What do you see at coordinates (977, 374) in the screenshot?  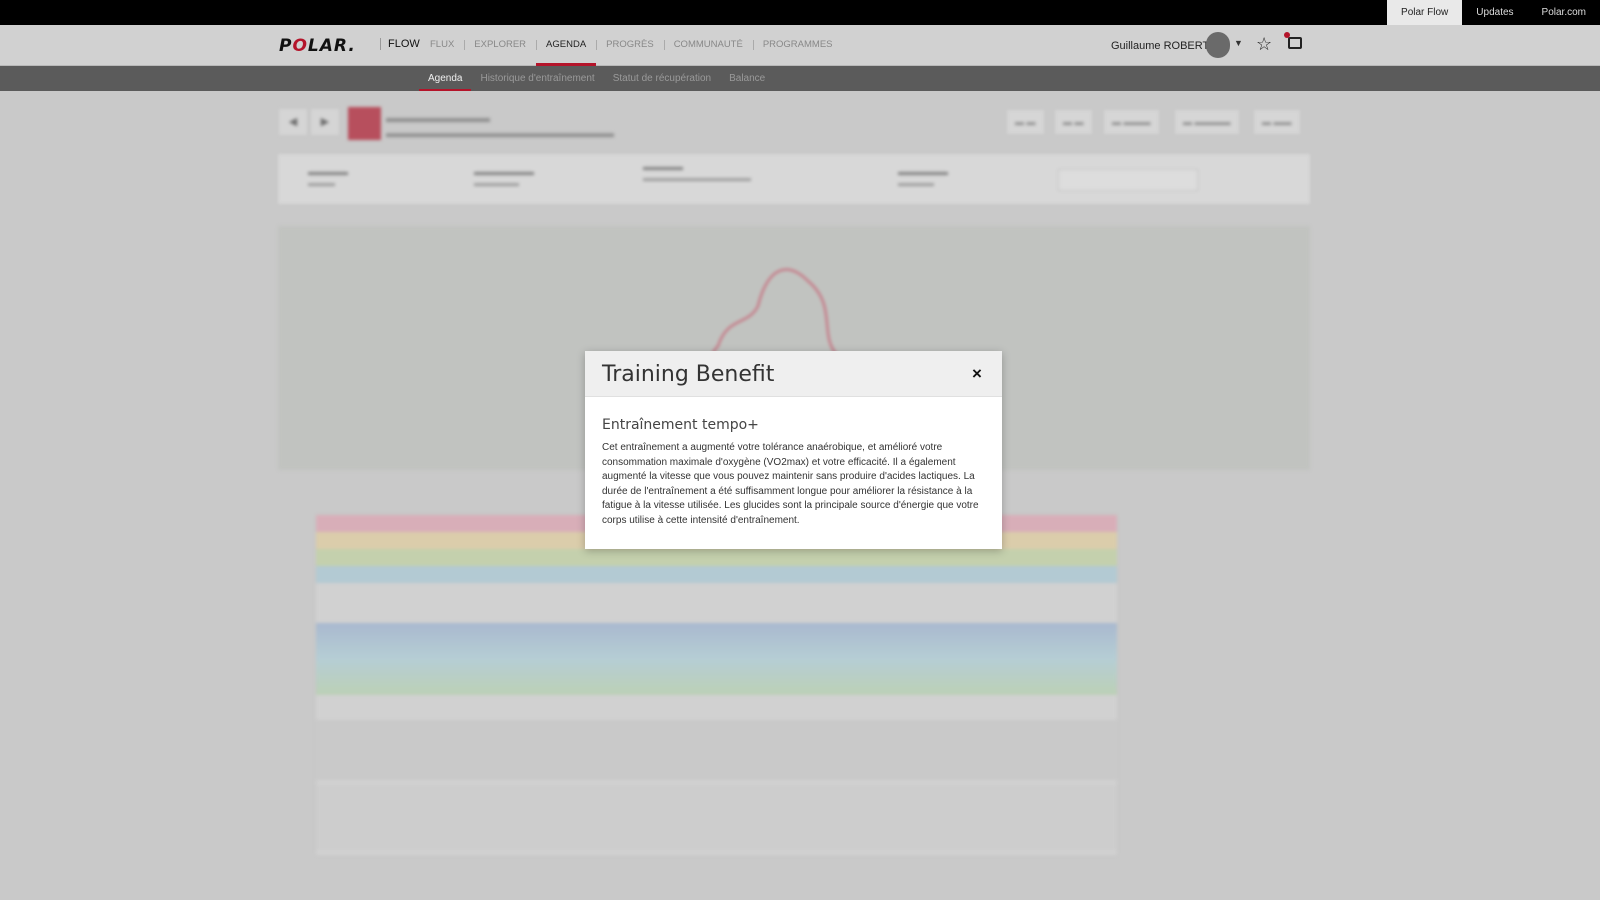 I see `close-icon: ×` at bounding box center [977, 374].